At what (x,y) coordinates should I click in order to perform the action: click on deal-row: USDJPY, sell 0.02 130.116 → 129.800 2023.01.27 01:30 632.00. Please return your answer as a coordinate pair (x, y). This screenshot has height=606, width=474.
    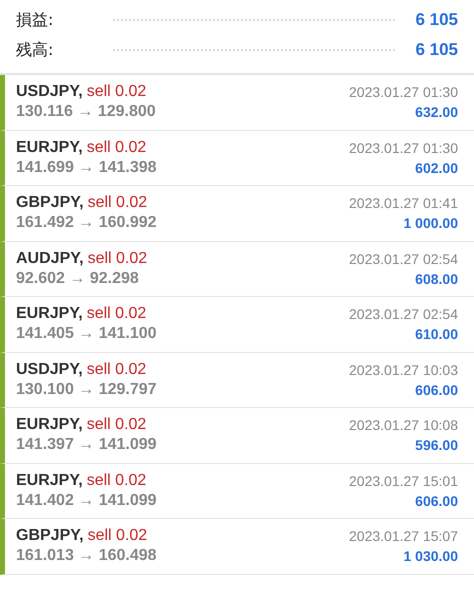
    Looking at the image, I should click on (237, 102).